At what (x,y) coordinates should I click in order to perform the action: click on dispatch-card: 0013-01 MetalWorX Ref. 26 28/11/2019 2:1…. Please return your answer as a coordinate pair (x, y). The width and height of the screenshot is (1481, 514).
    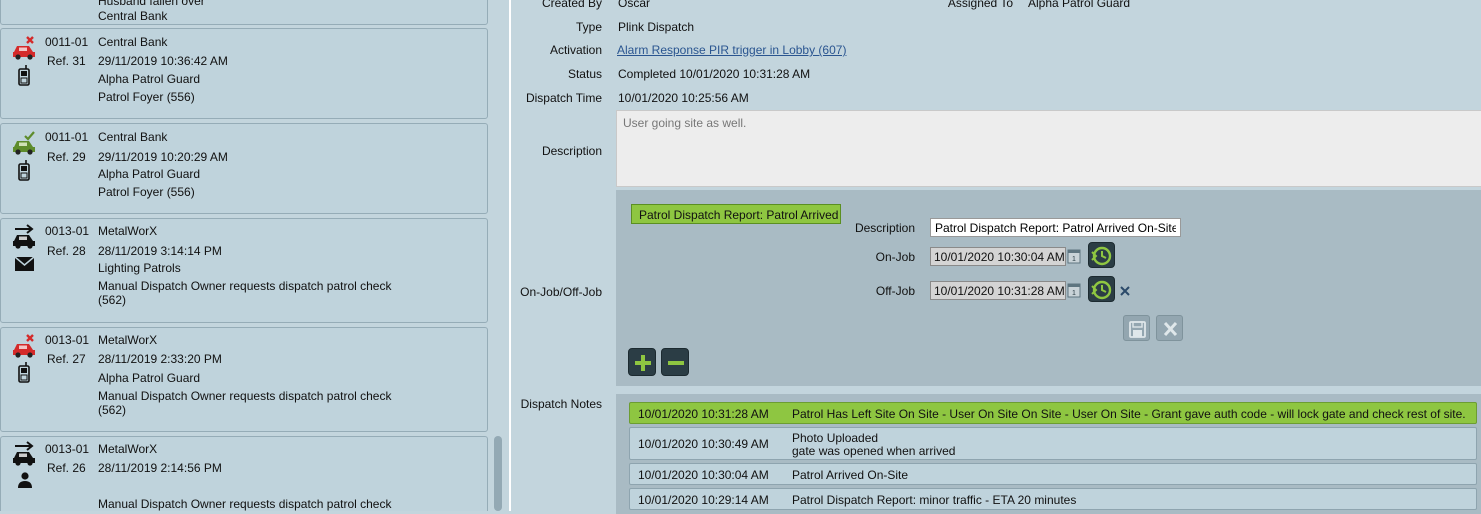
    Looking at the image, I should click on (244, 473).